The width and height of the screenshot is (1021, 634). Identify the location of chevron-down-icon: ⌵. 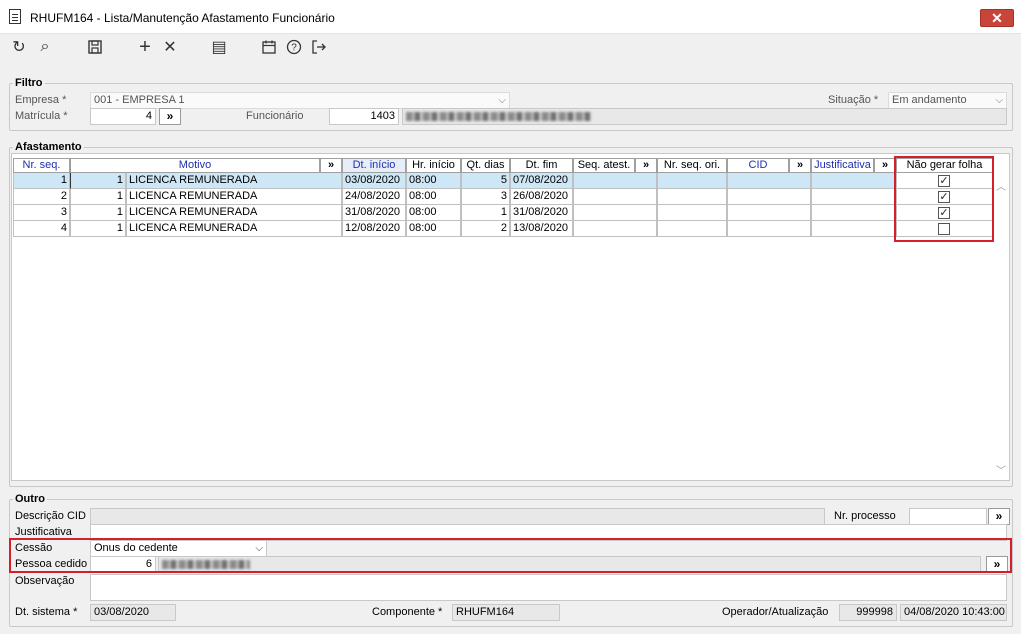
(502, 100).